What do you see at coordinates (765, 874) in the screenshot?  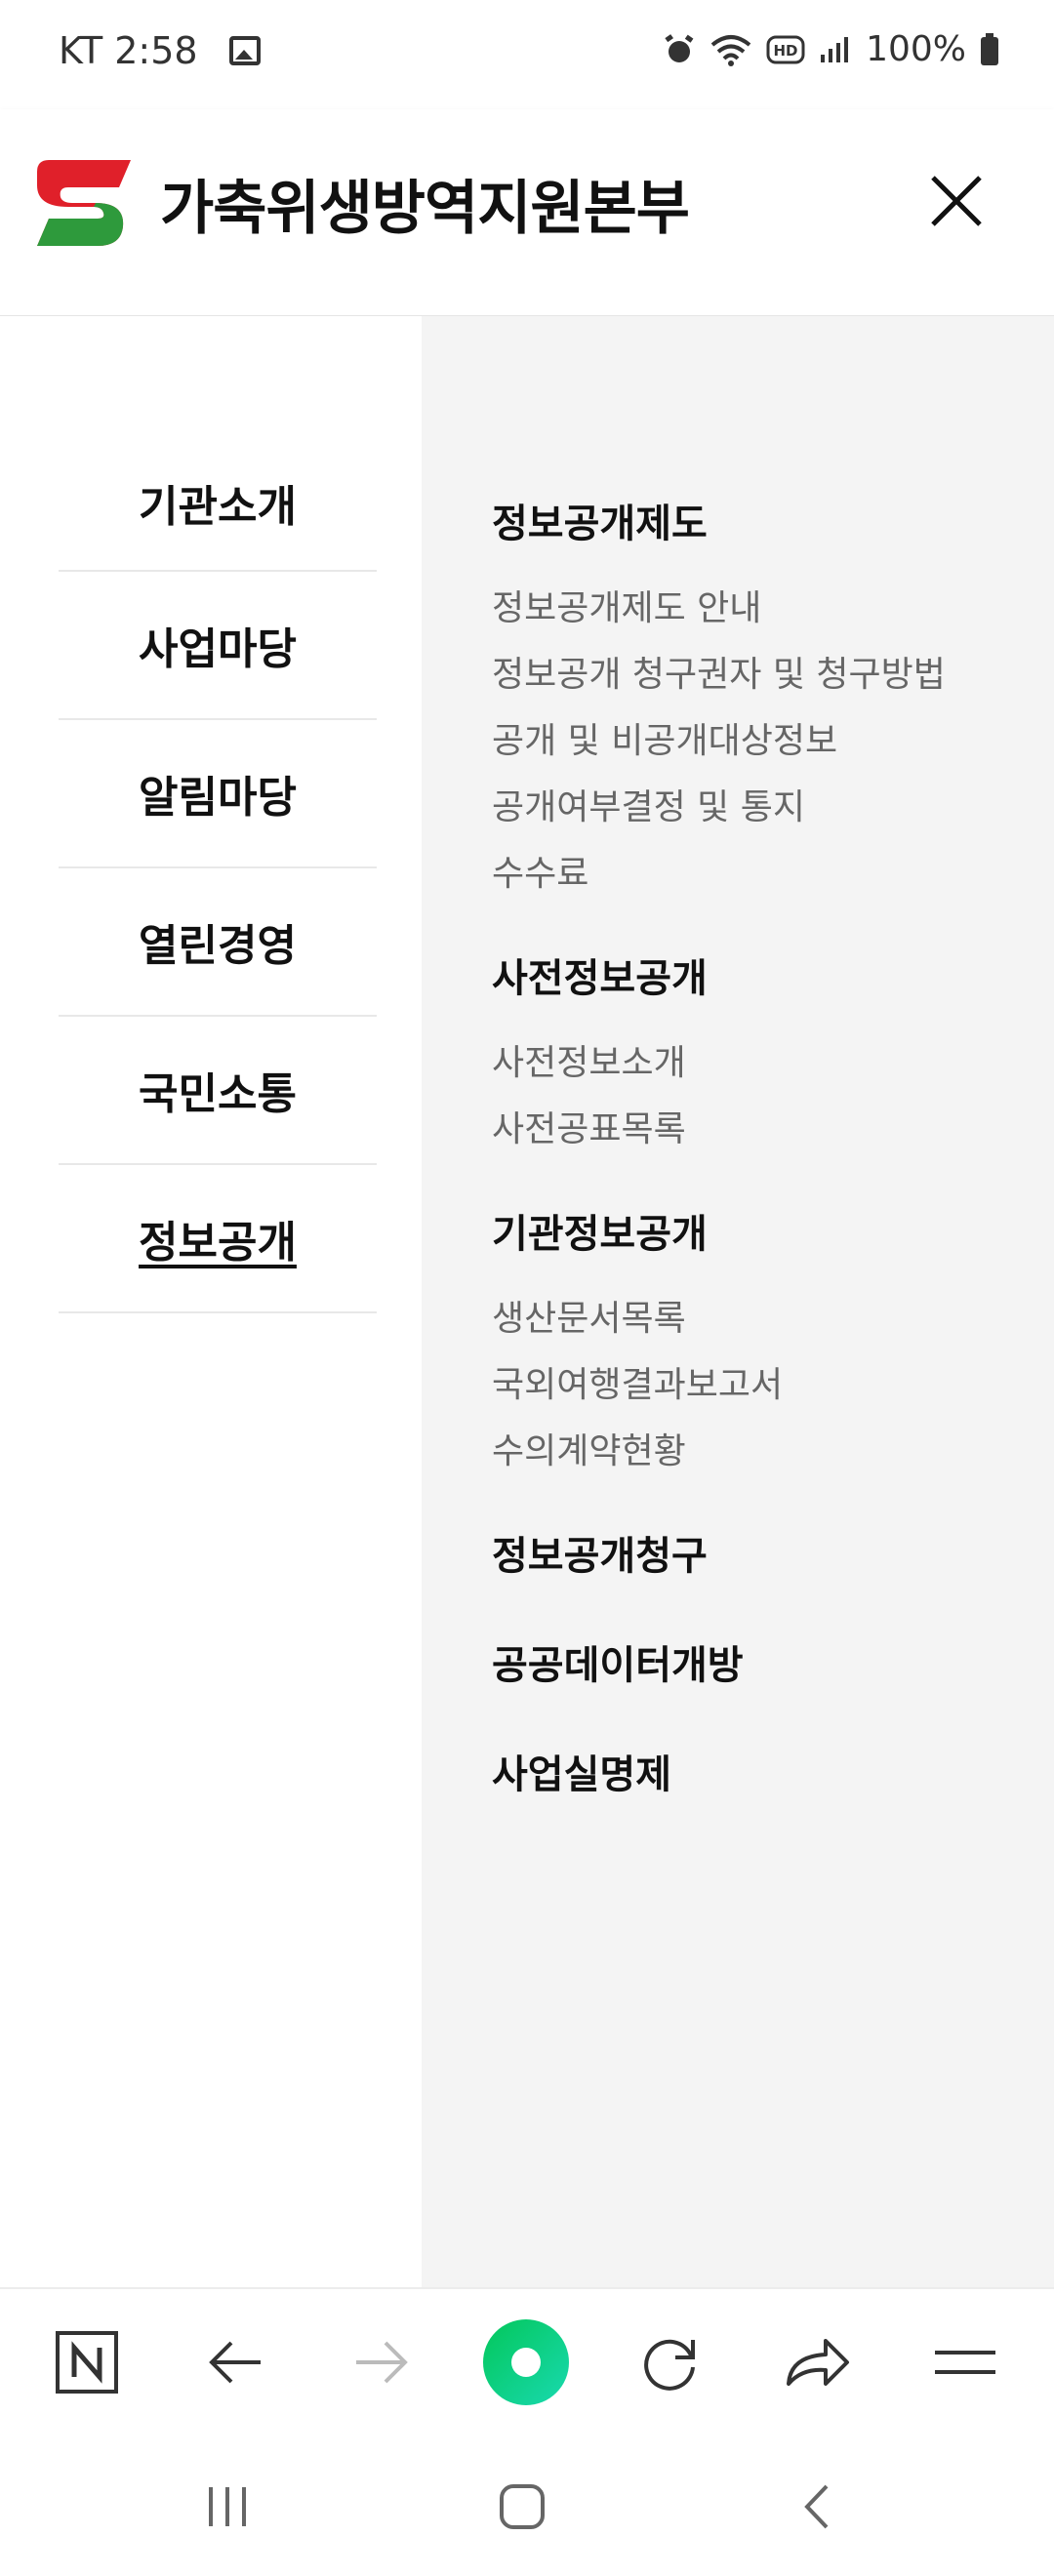 I see `sub-menu-link: 수수료` at bounding box center [765, 874].